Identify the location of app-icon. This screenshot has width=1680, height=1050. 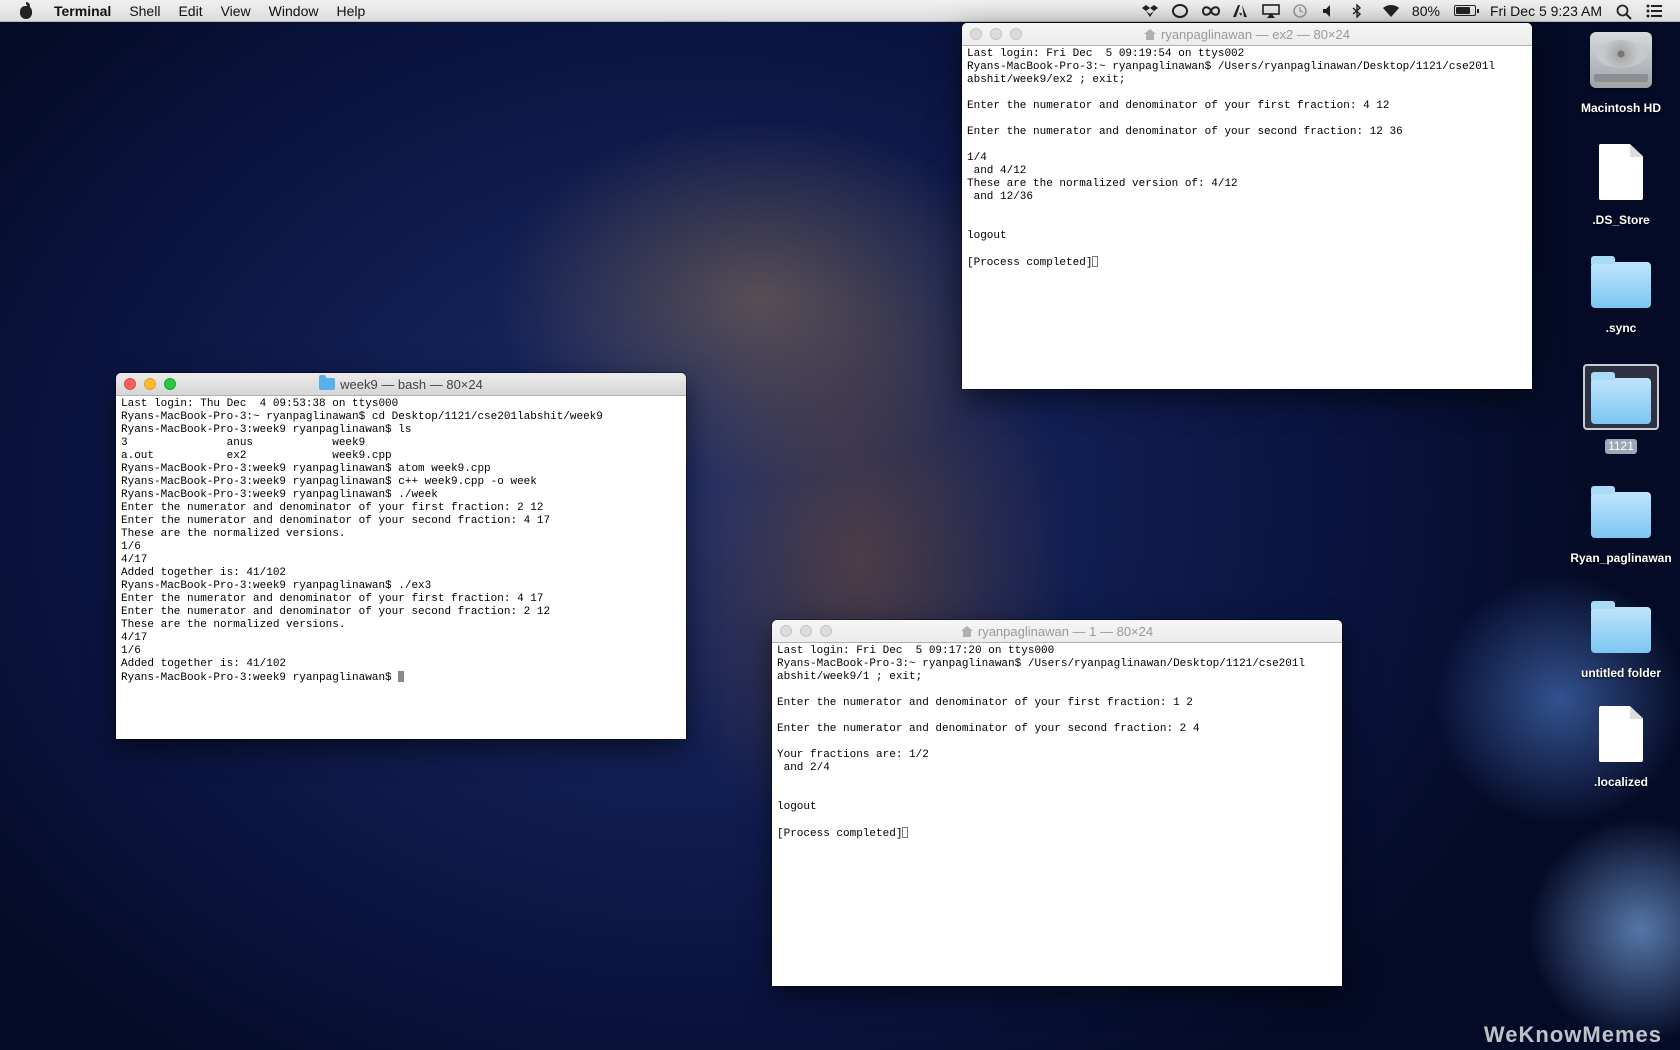
(1179, 10).